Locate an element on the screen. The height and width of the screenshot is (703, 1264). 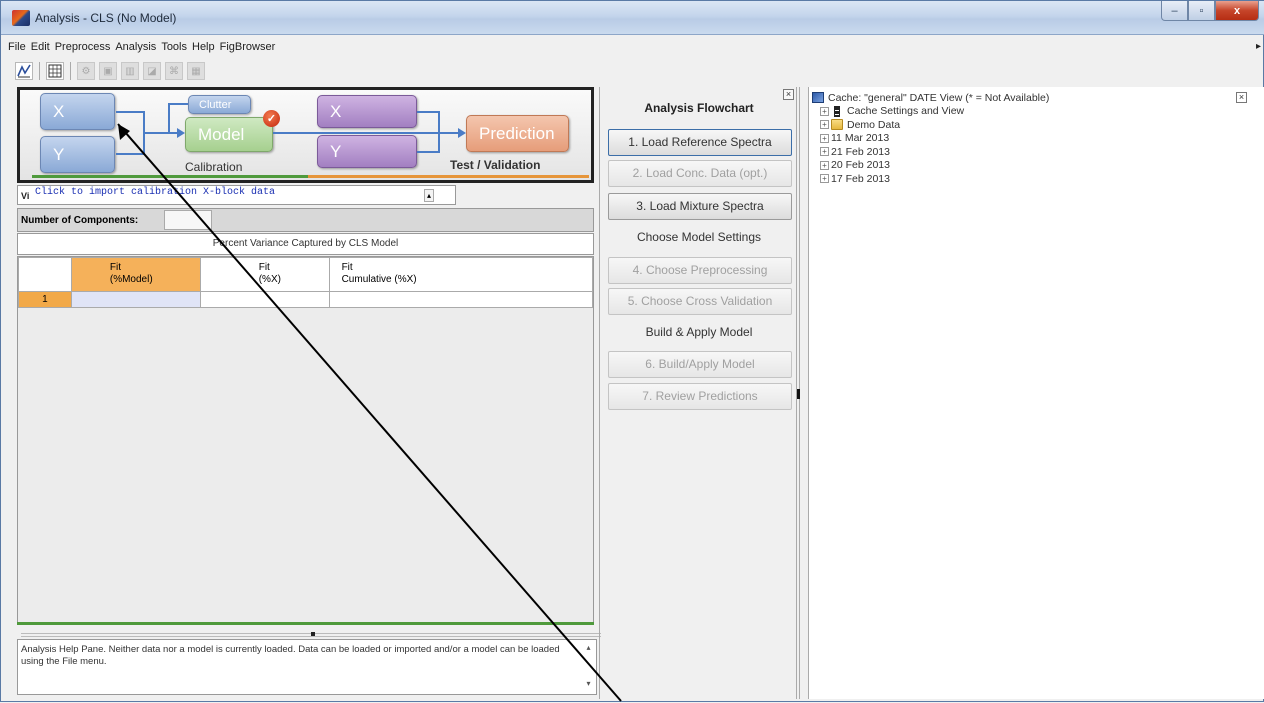
load-reference-spectra-button: 1. Load Reference Spectra is located at coordinates (700, 142).